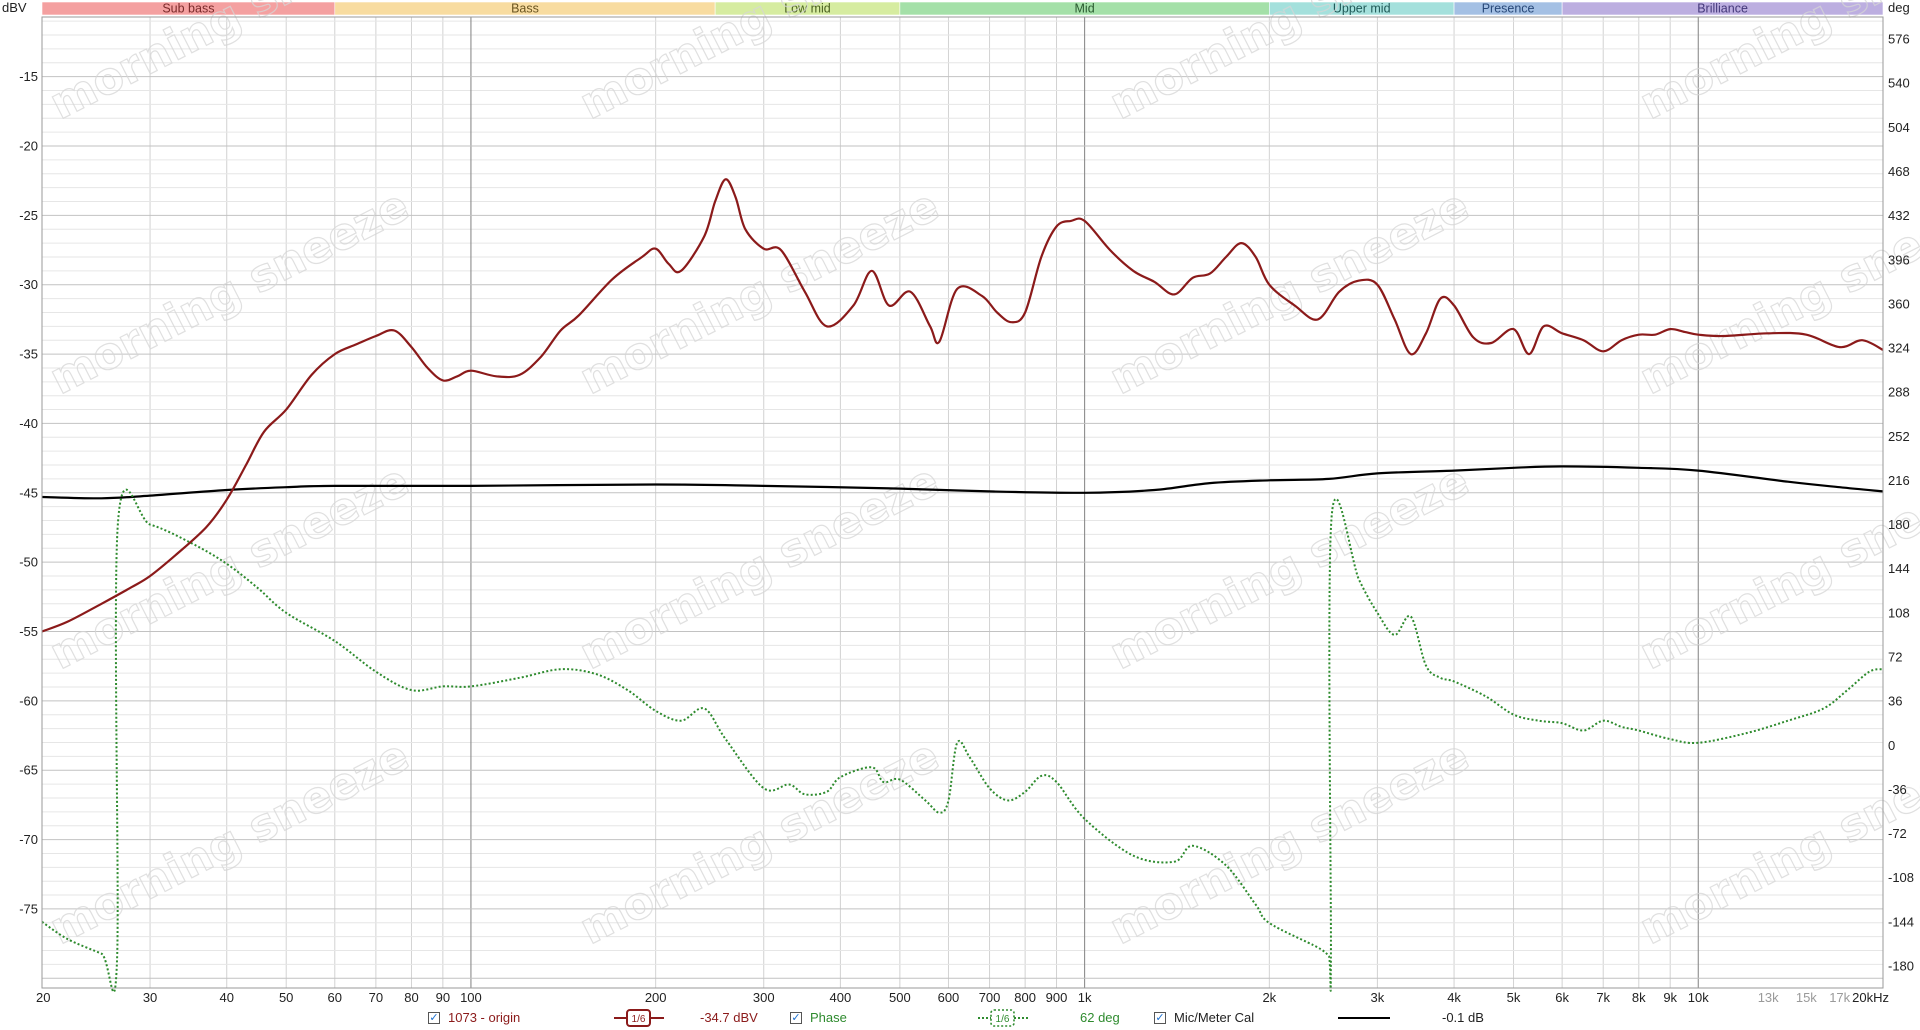  What do you see at coordinates (28, 215) in the screenshot?
I see `y-left-tick: -25` at bounding box center [28, 215].